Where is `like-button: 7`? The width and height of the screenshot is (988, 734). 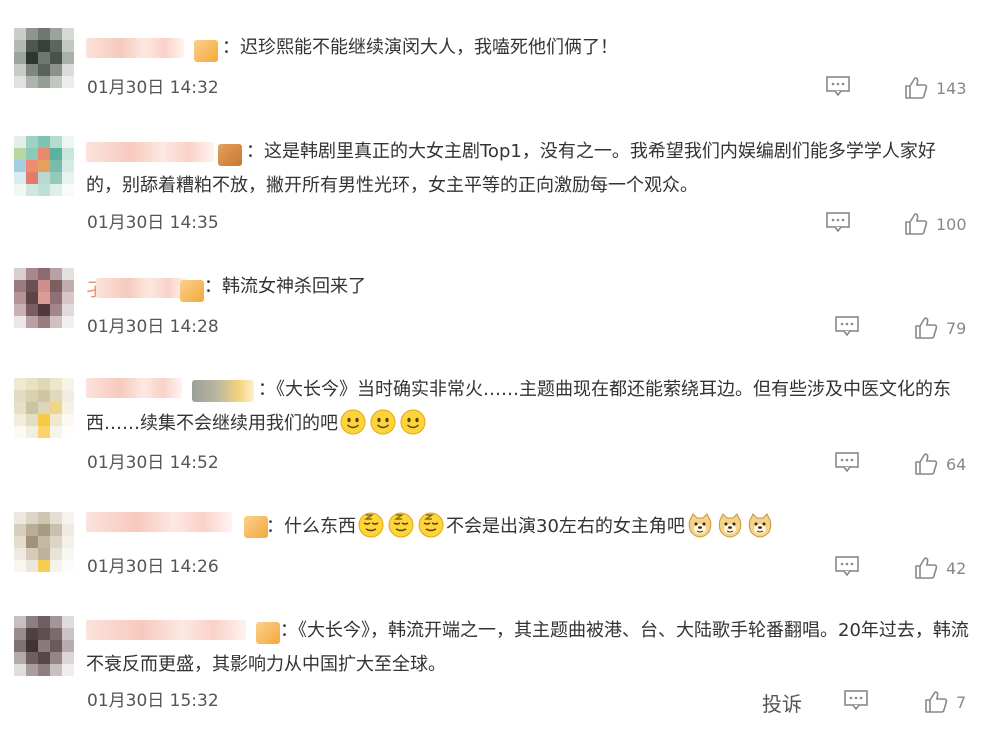 like-button: 7 is located at coordinates (945, 702).